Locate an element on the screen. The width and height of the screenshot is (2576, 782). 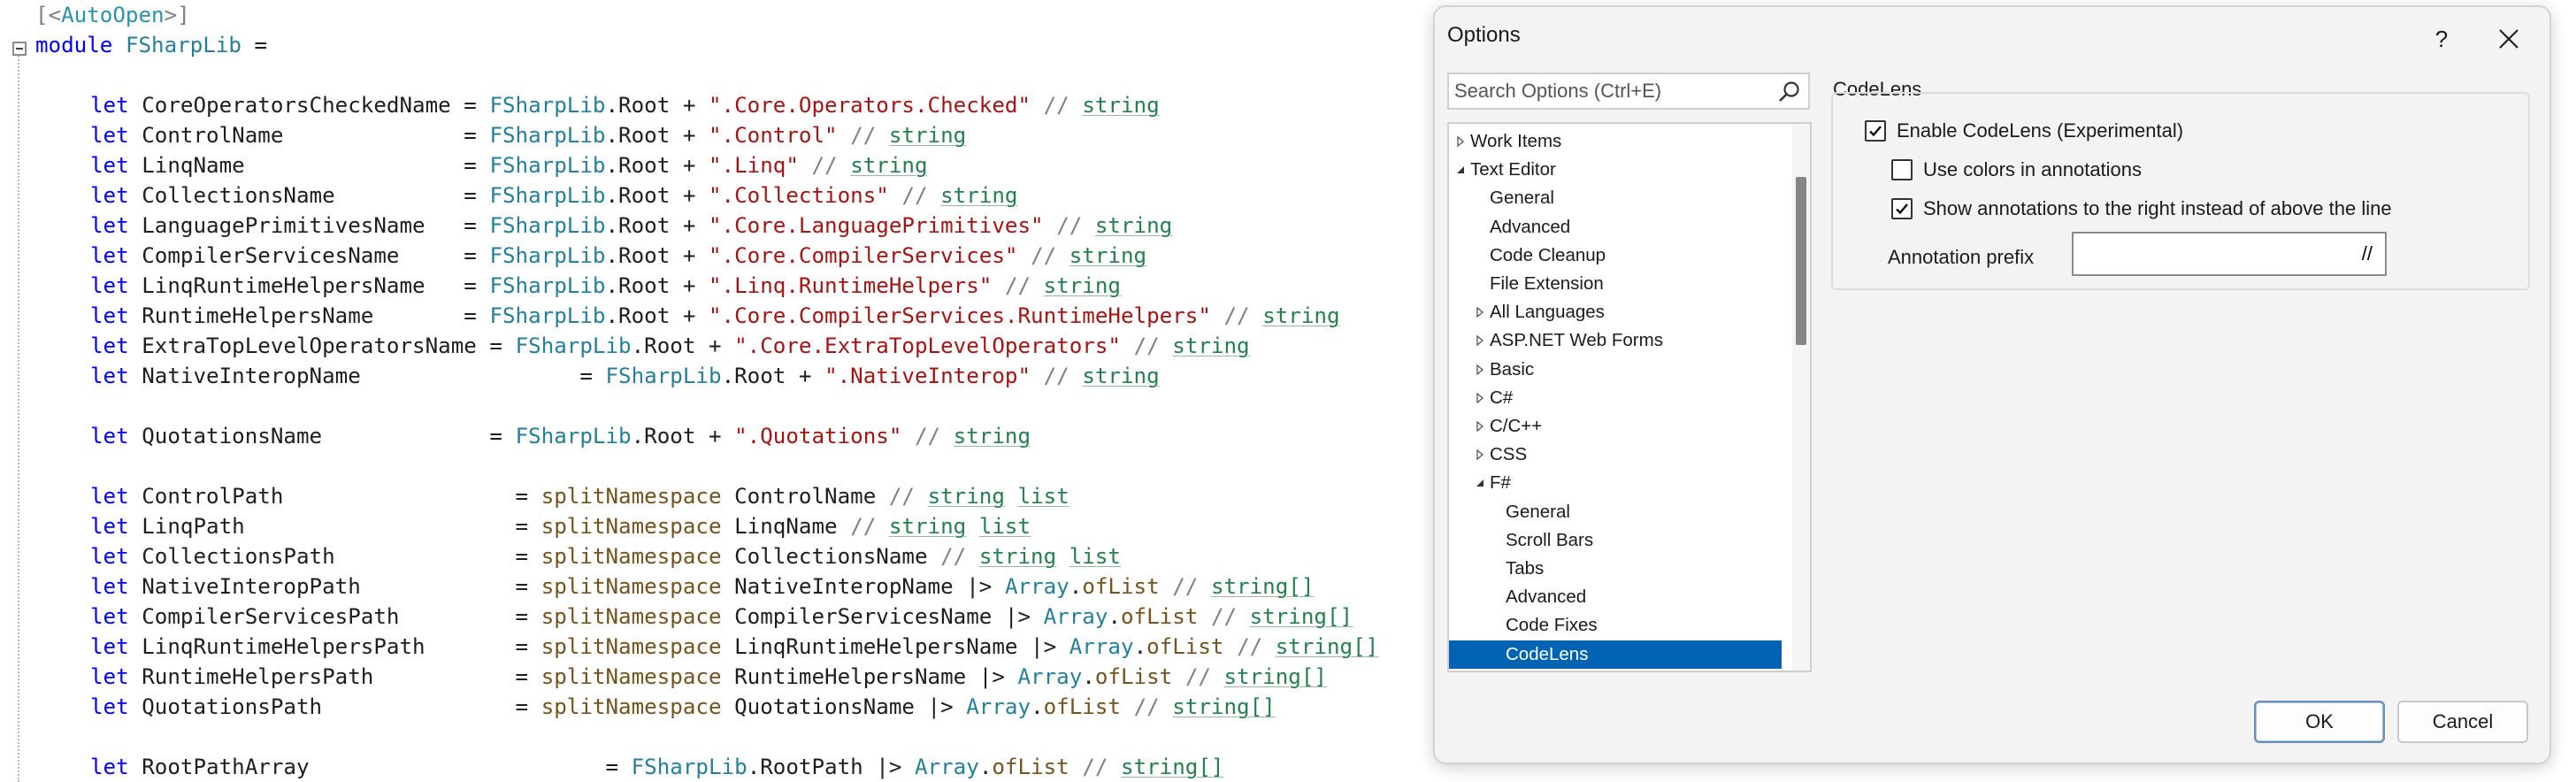
annotation-prefix-box is located at coordinates (2229, 254).